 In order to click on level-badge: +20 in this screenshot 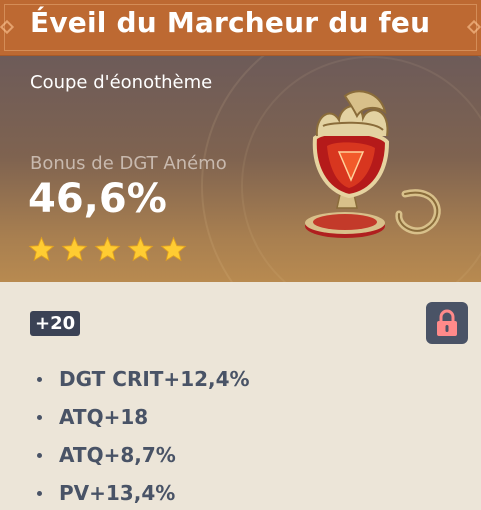, I will do `click(55, 323)`.